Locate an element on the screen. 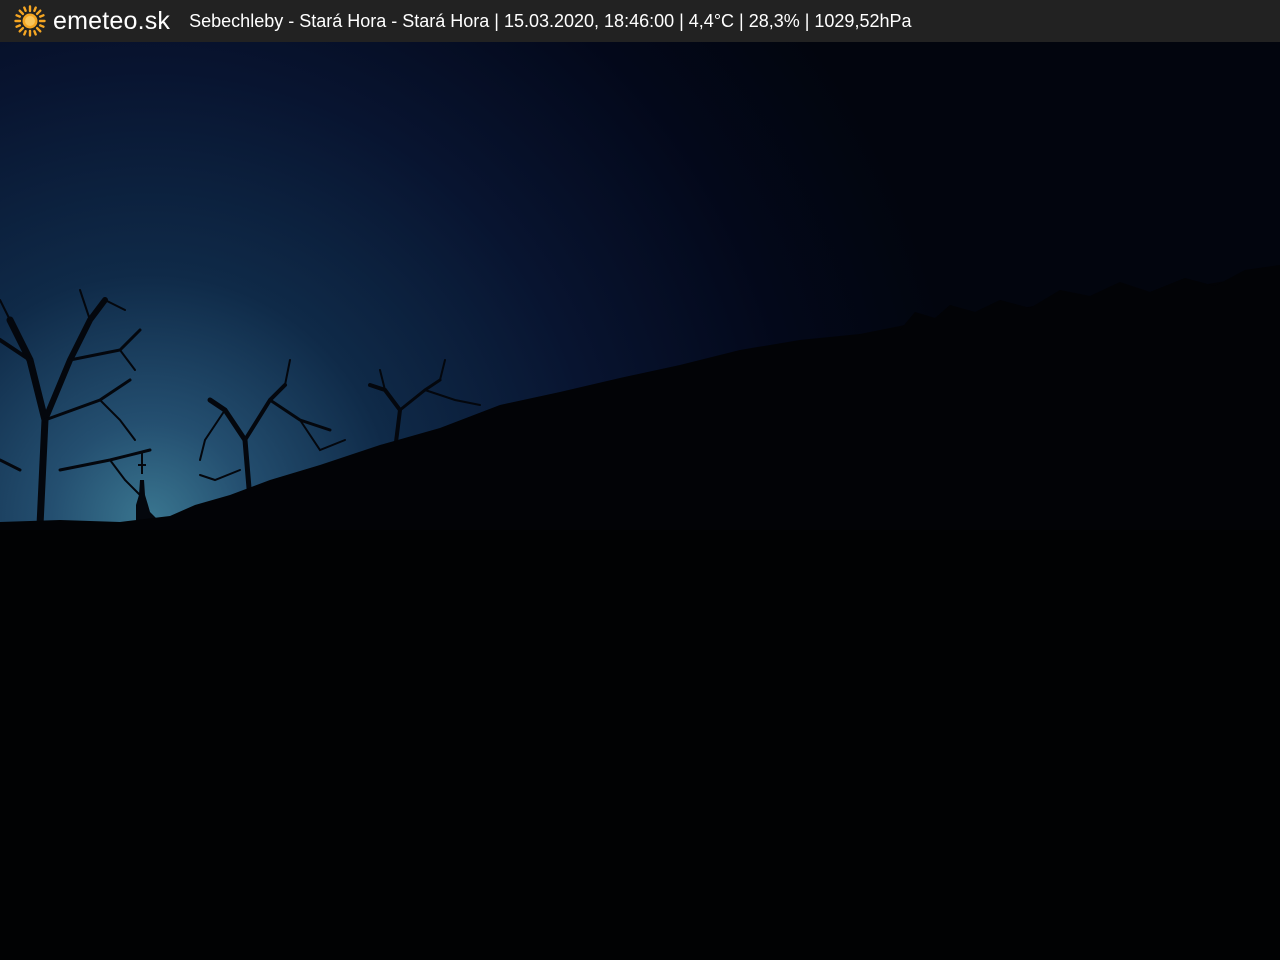 Image resolution: width=1280 pixels, height=960 pixels. sun-icon is located at coordinates (30, 21).